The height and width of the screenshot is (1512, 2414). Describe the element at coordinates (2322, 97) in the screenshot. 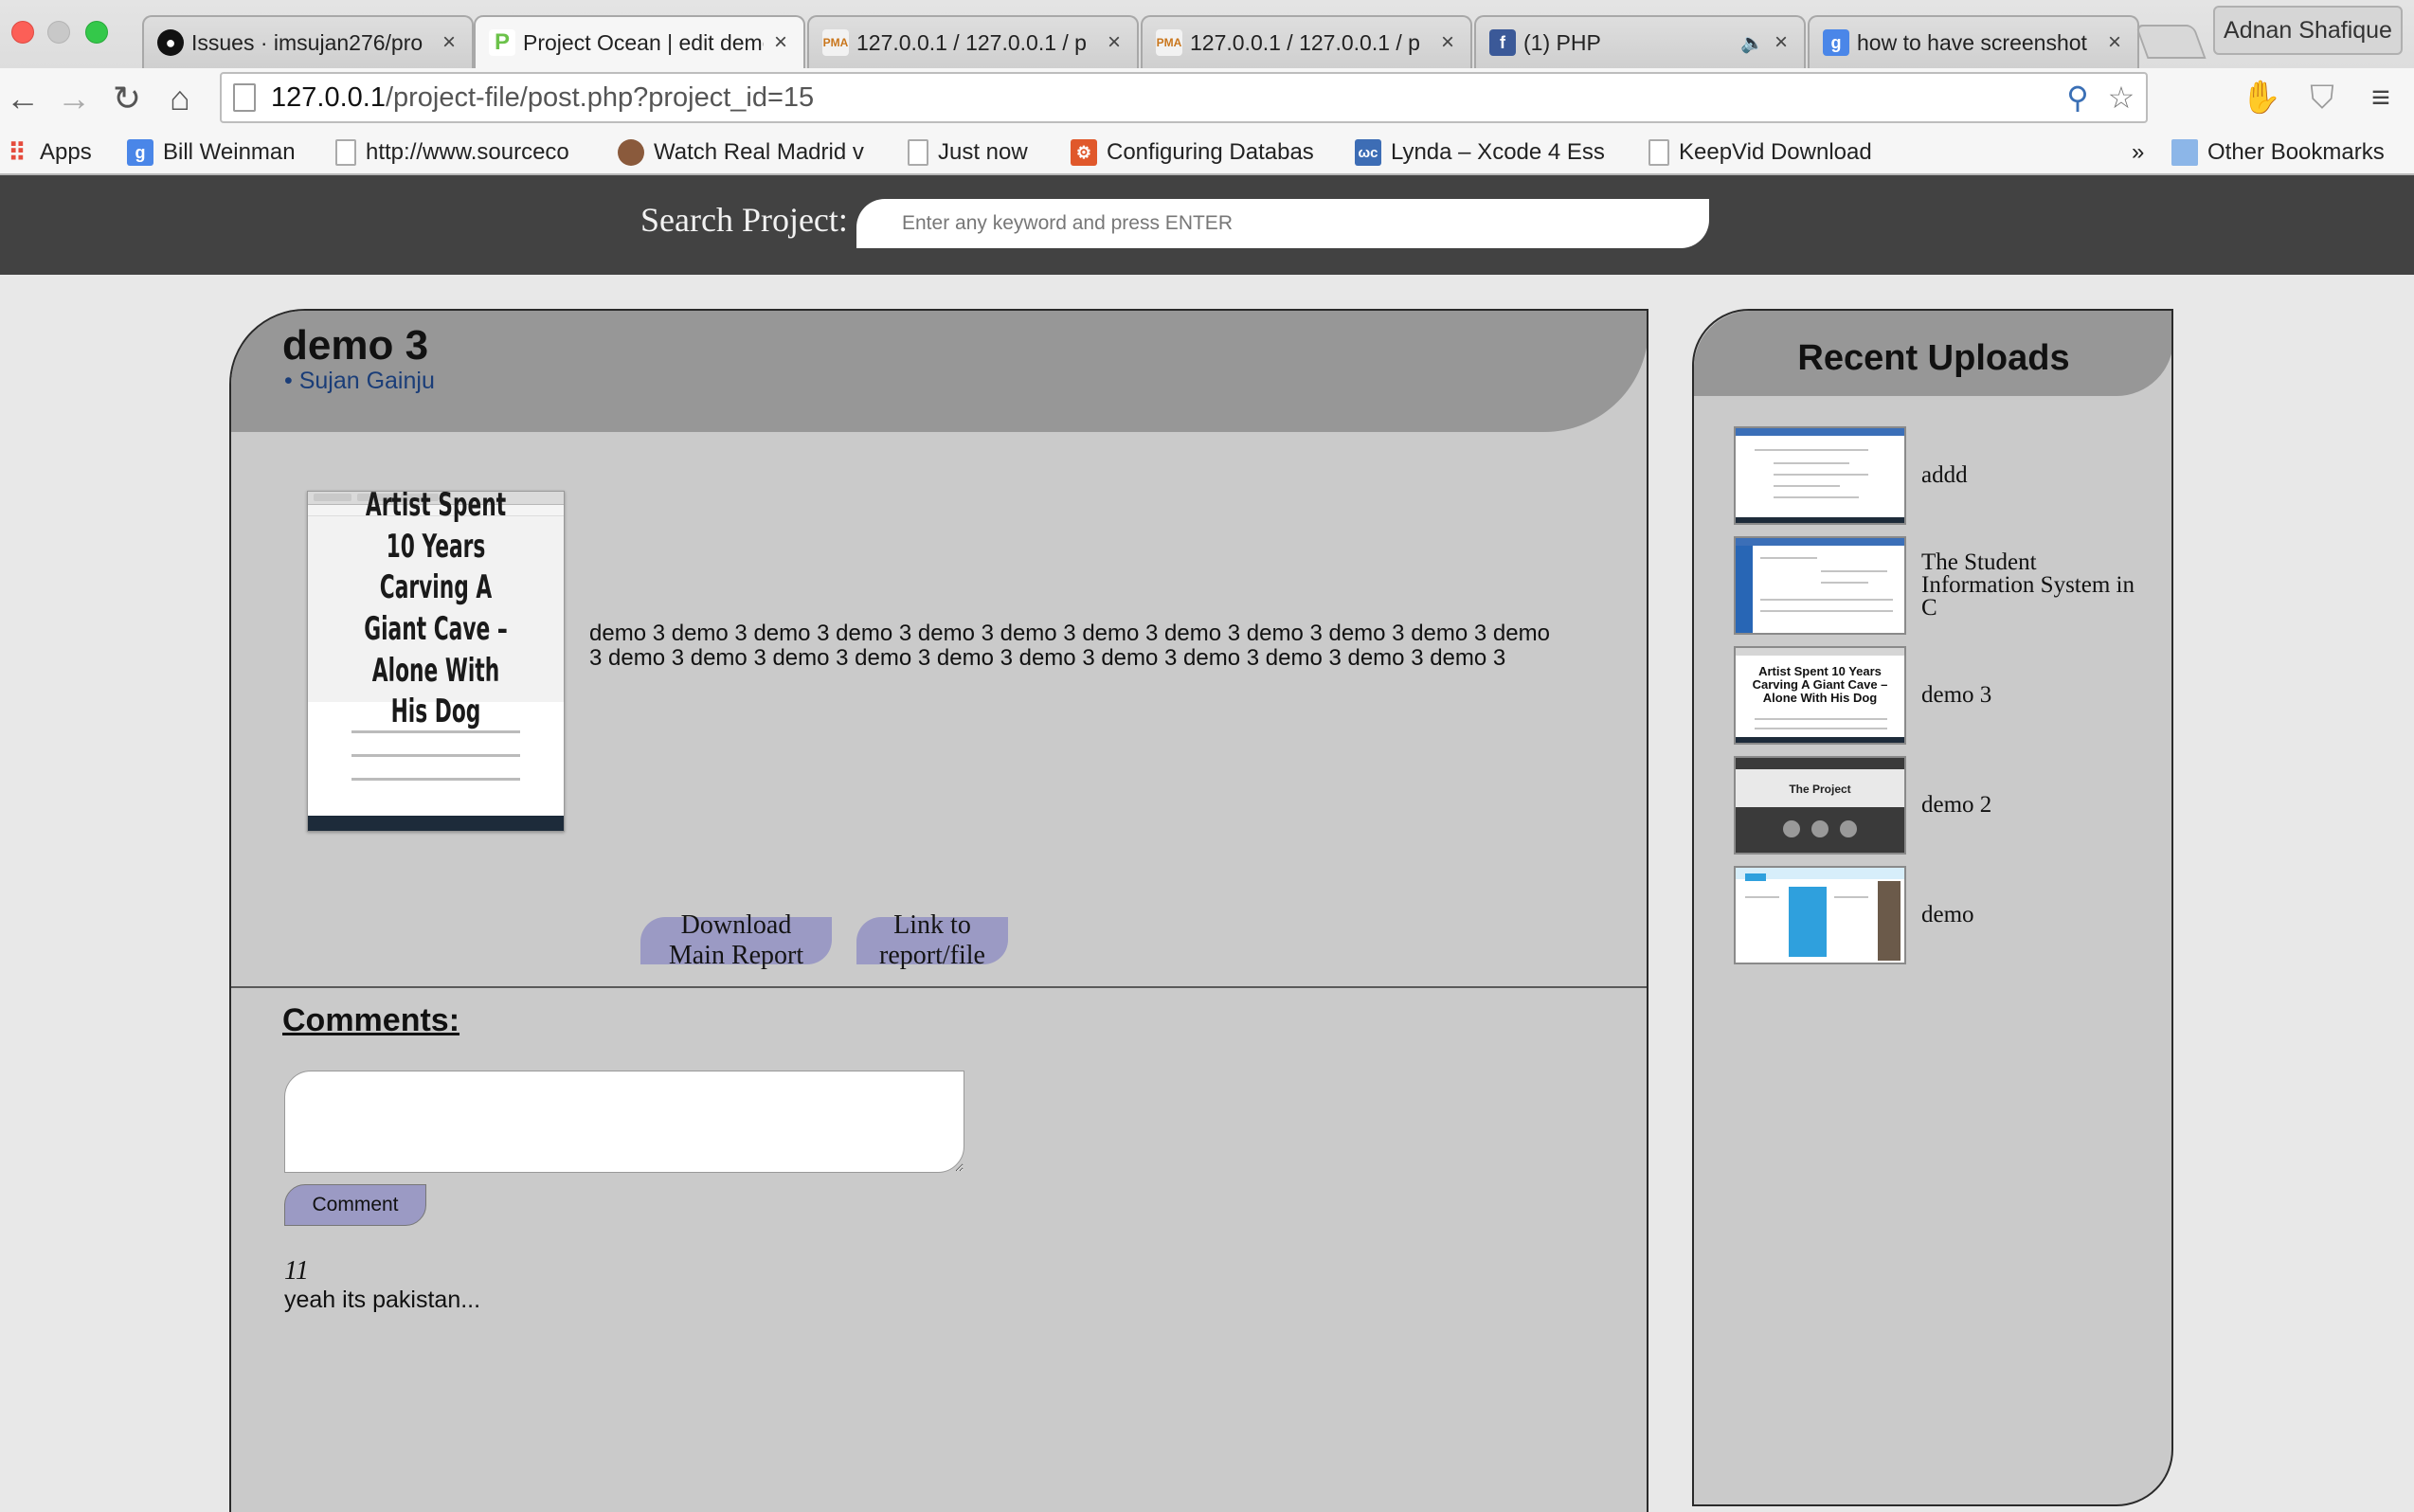

I see `shield-icon: ⛉` at that location.